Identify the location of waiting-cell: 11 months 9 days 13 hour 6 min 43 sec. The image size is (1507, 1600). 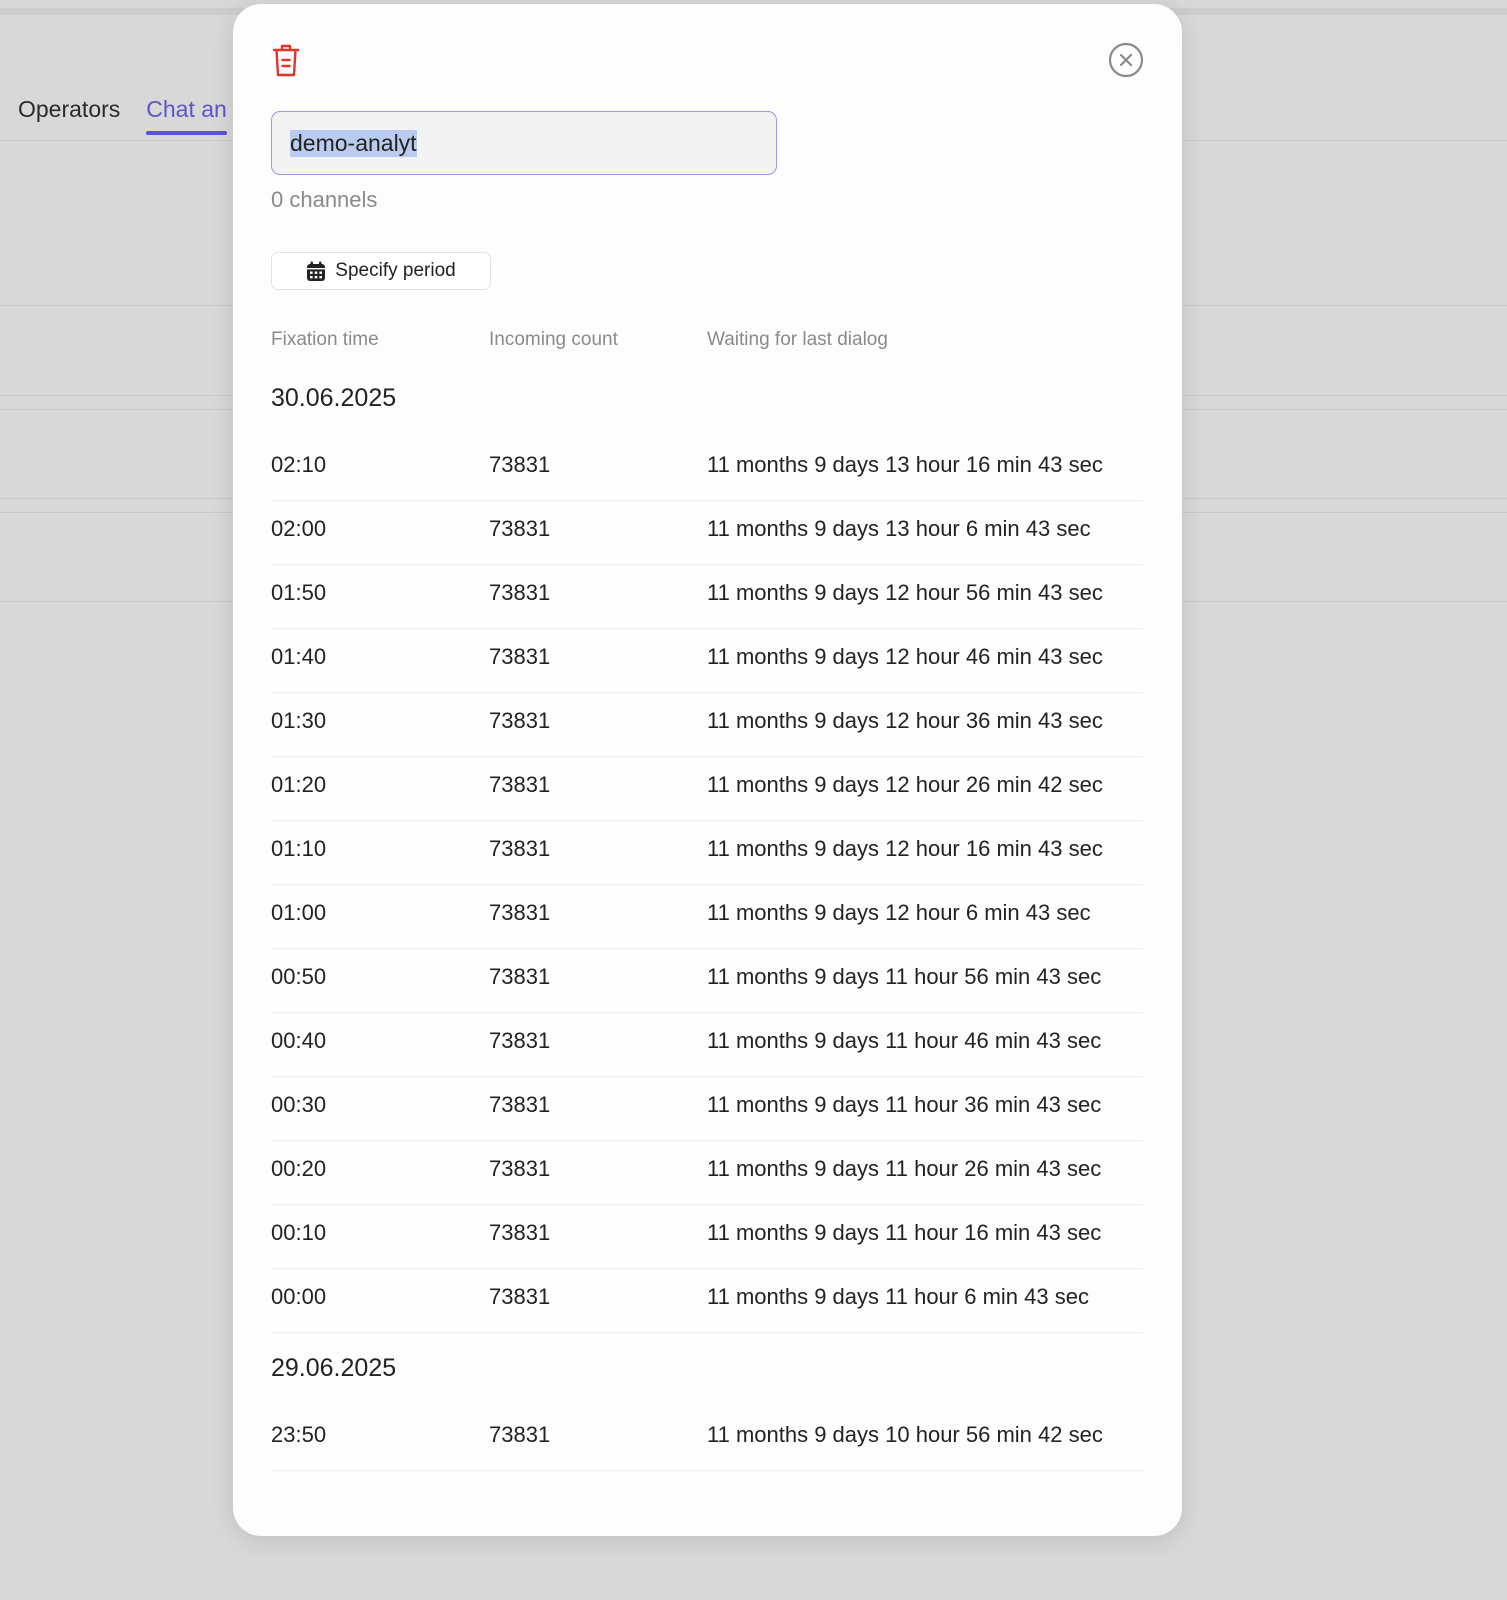
(899, 528).